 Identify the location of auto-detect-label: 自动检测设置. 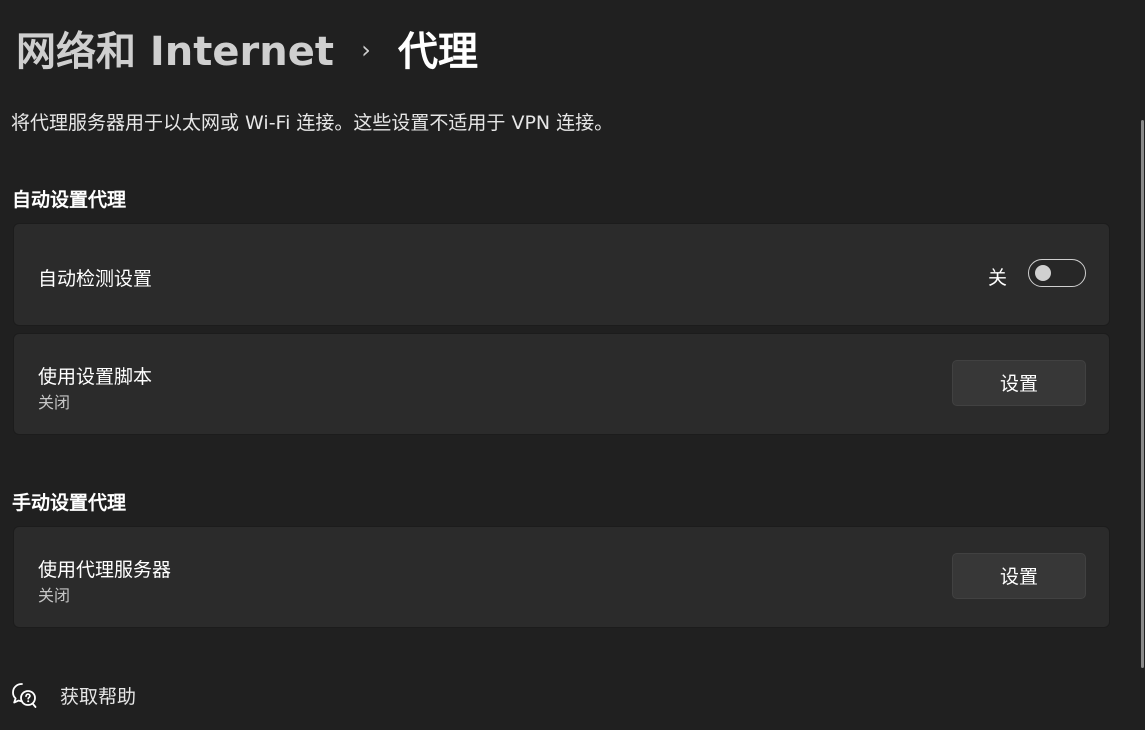
(95, 279).